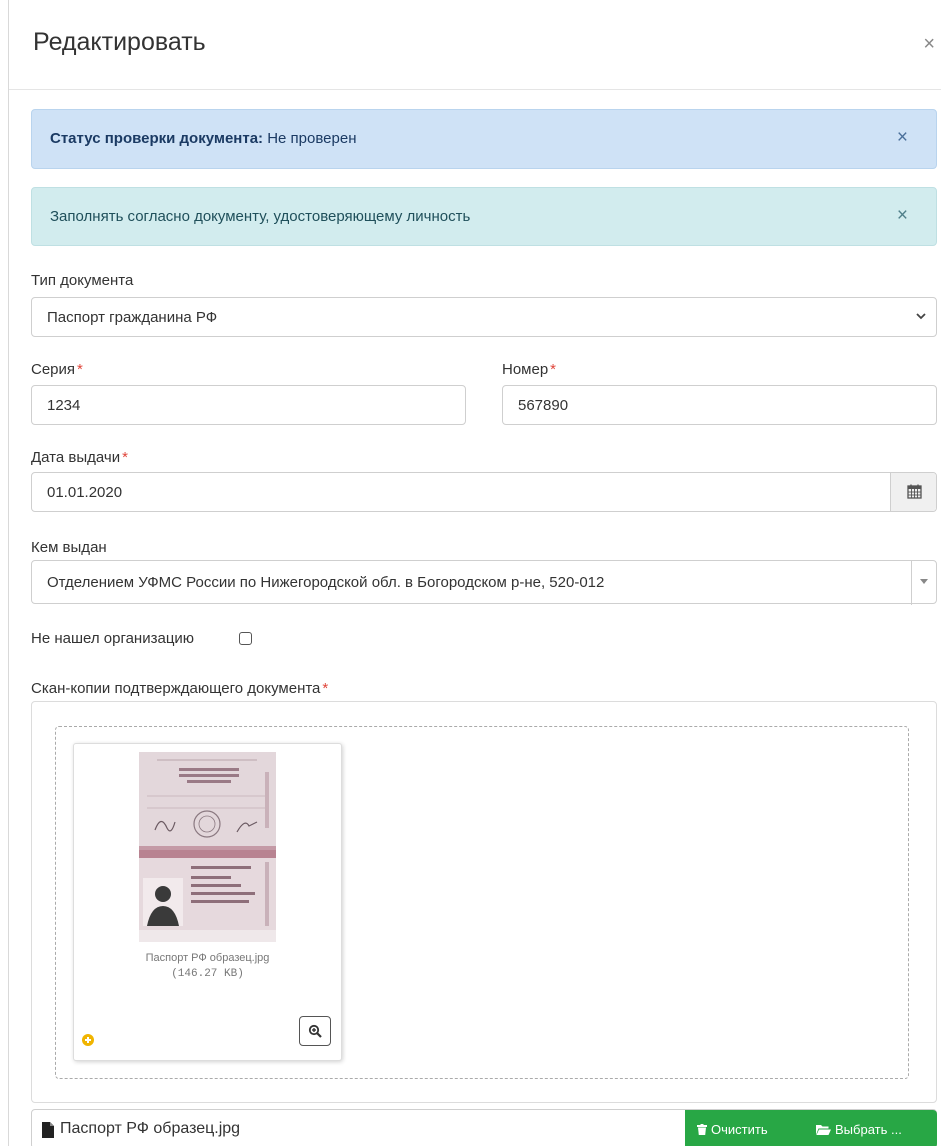  I want to click on number-label: Номер *, so click(529, 369).